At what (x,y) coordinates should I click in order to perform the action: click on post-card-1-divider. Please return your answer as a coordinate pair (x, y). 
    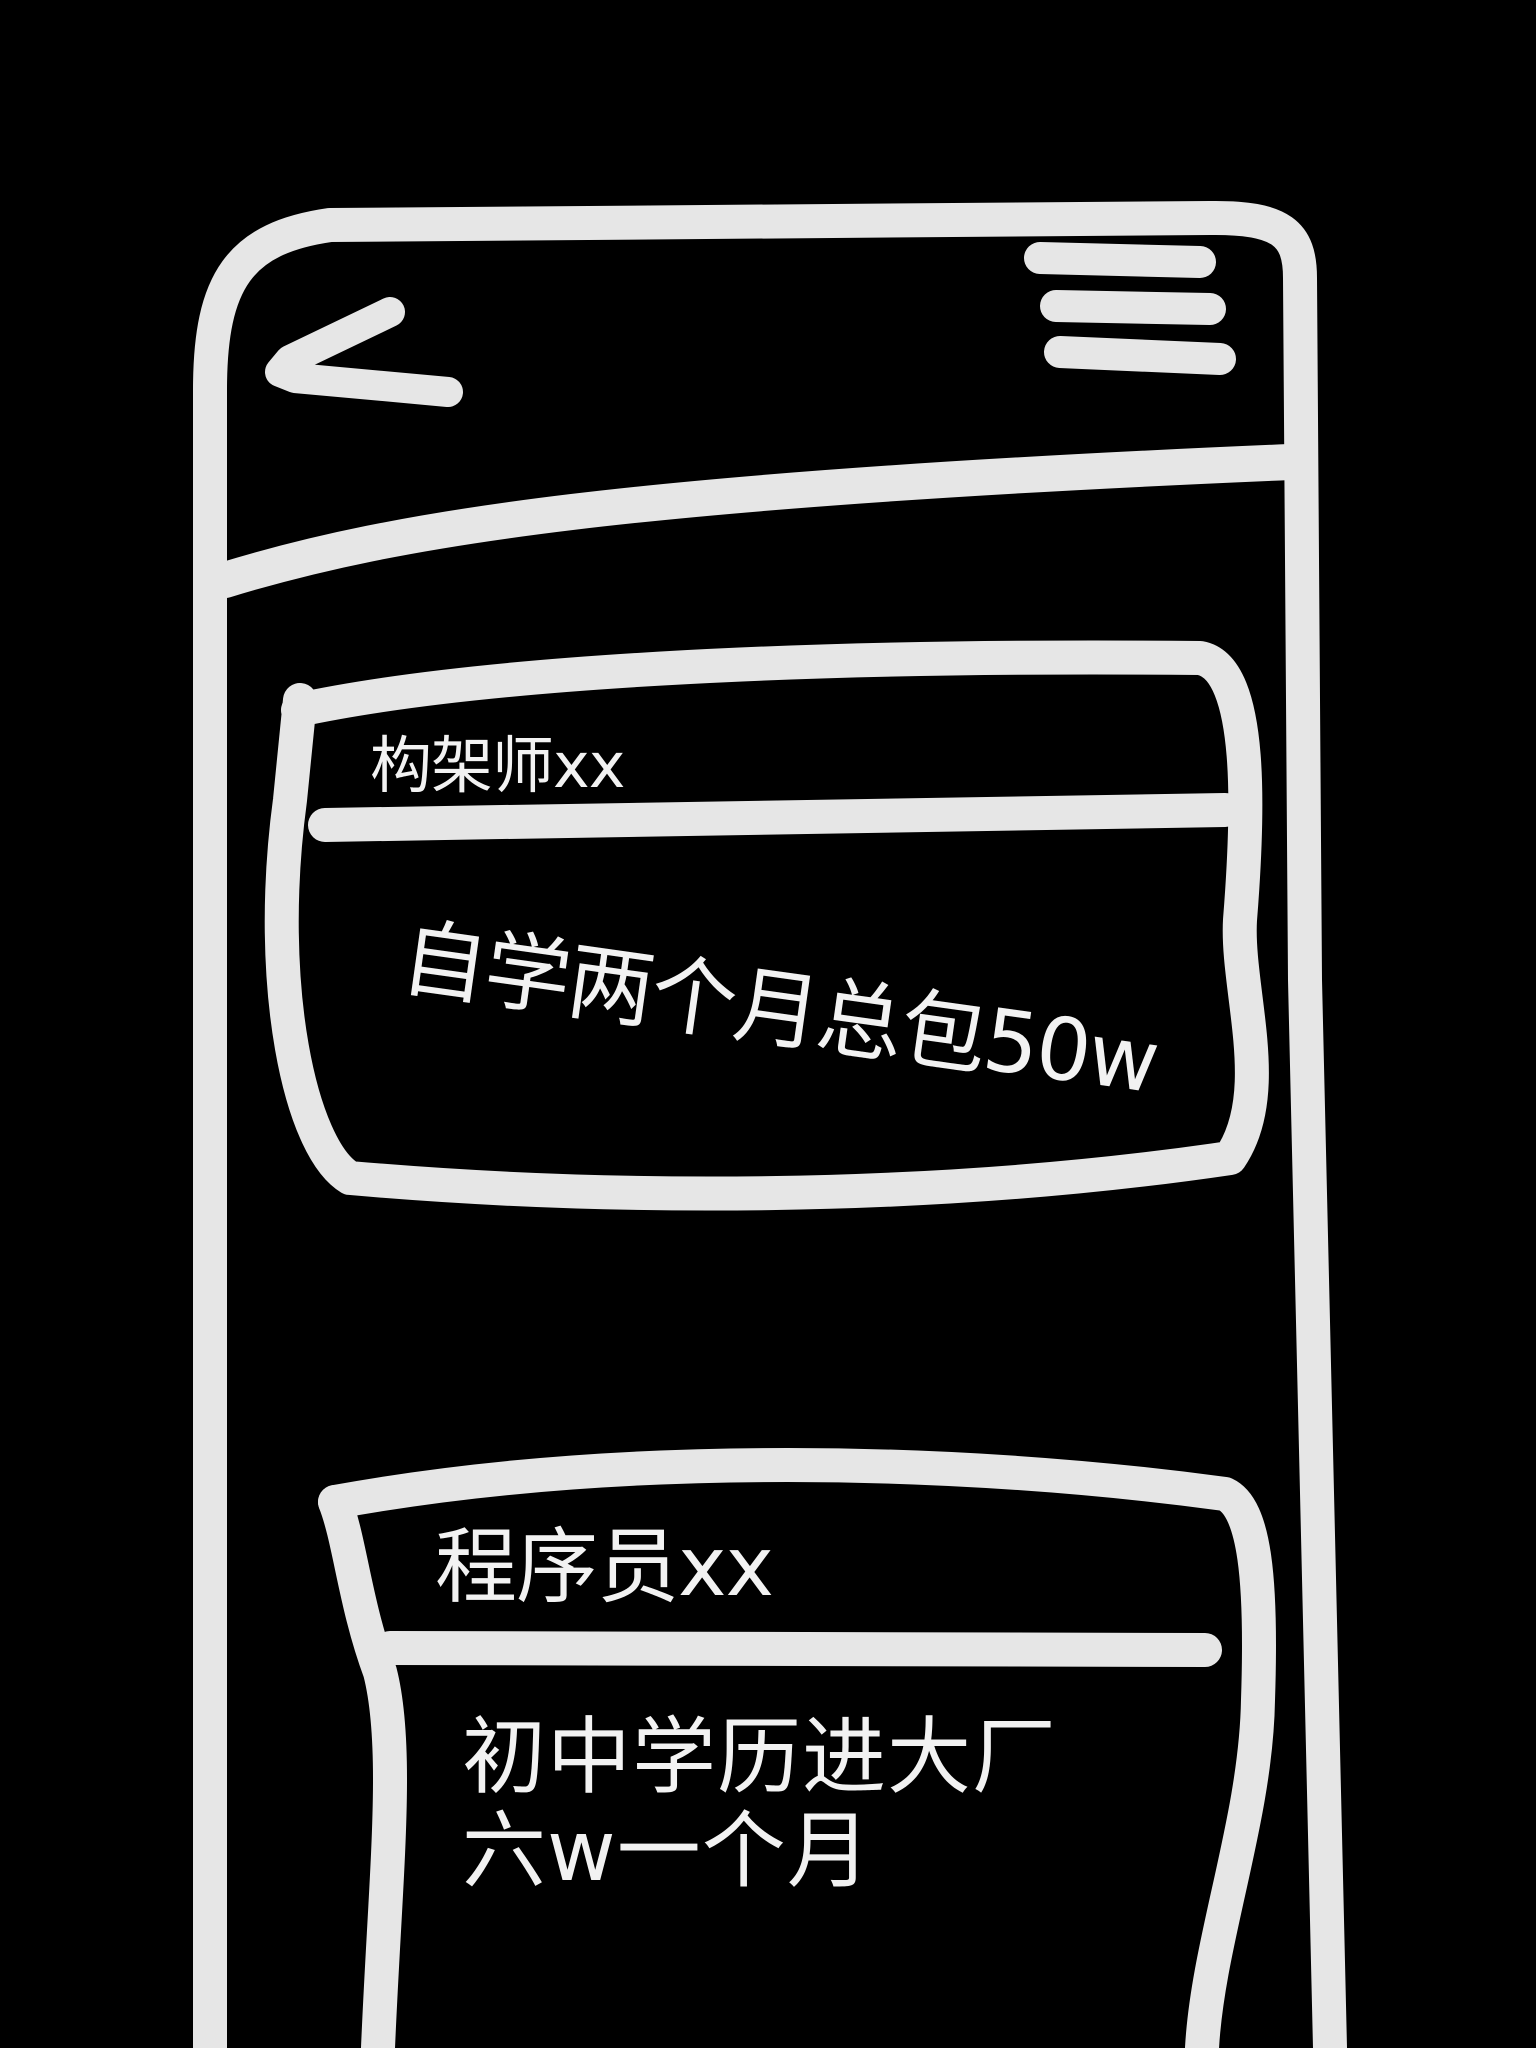
    Looking at the image, I should click on (775, 817).